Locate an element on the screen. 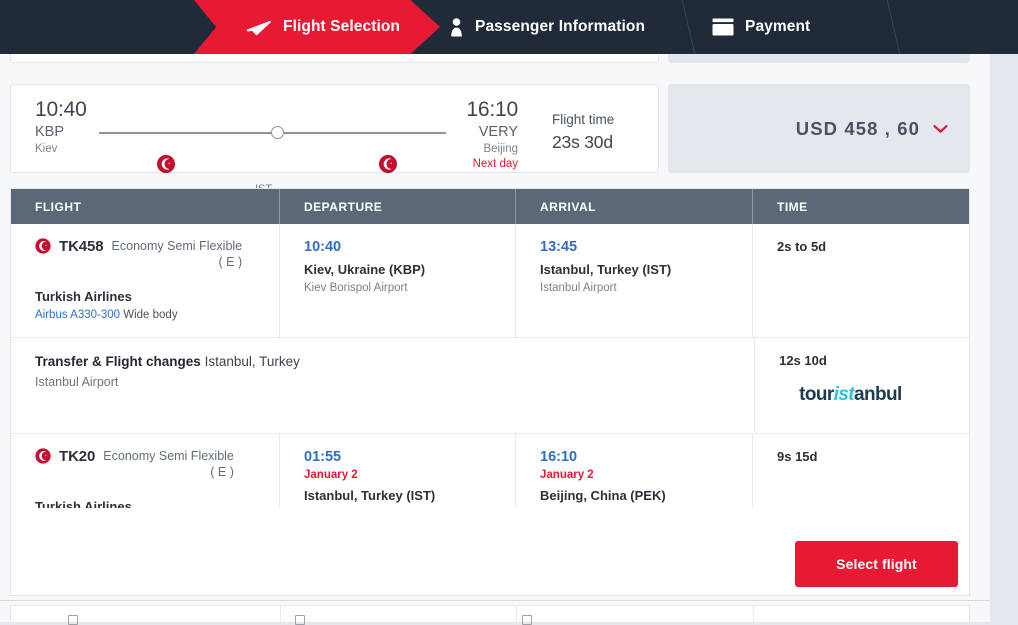 The width and height of the screenshot is (1018, 625). arrival-city: Istanbul, Turkey (IST) is located at coordinates (606, 269).